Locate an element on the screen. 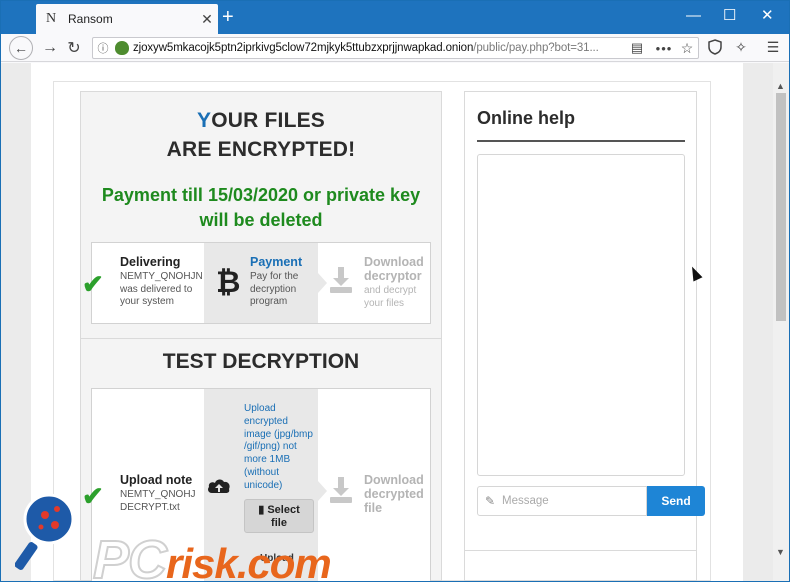  step-description: Pay for the decryption program is located at coordinates (274, 290).